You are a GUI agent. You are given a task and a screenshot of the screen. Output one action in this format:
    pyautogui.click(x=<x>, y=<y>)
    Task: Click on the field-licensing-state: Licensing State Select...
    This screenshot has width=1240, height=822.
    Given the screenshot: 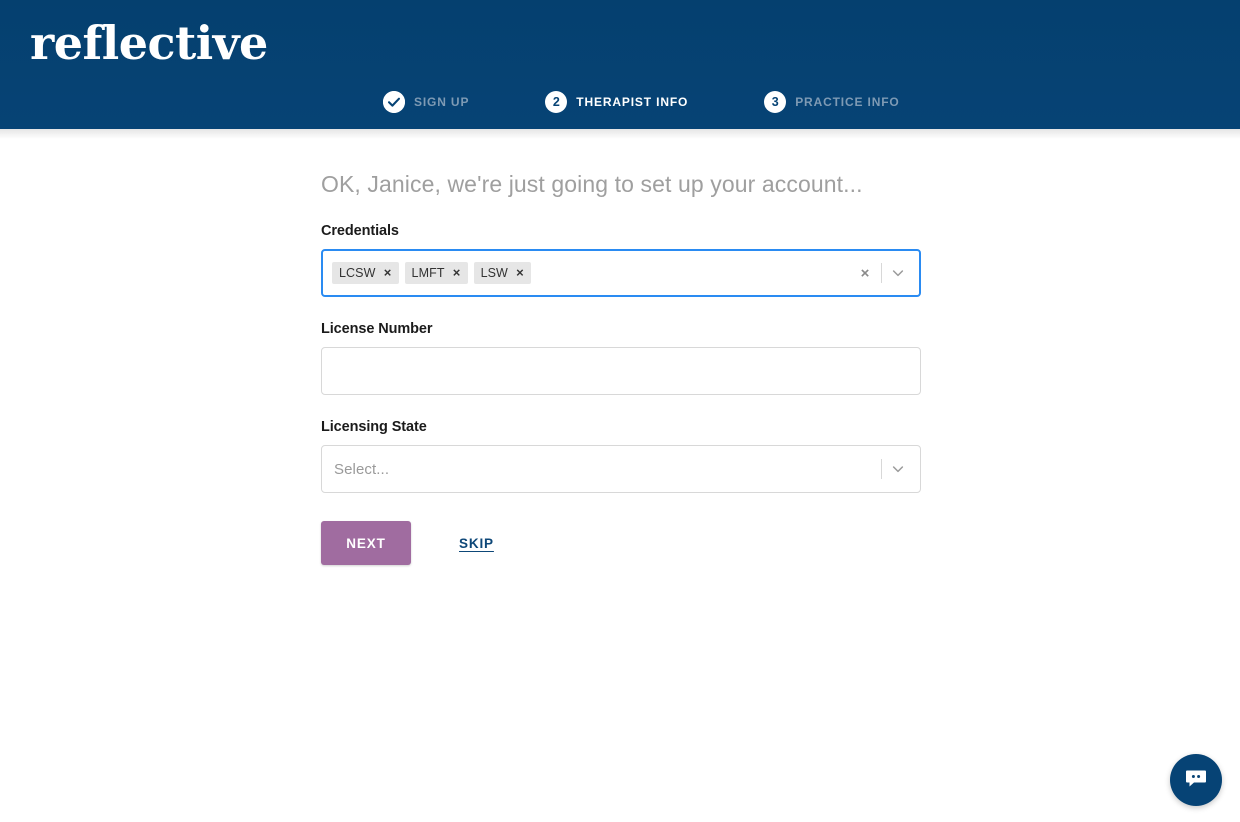 What is the action you would take?
    pyautogui.click(x=621, y=455)
    